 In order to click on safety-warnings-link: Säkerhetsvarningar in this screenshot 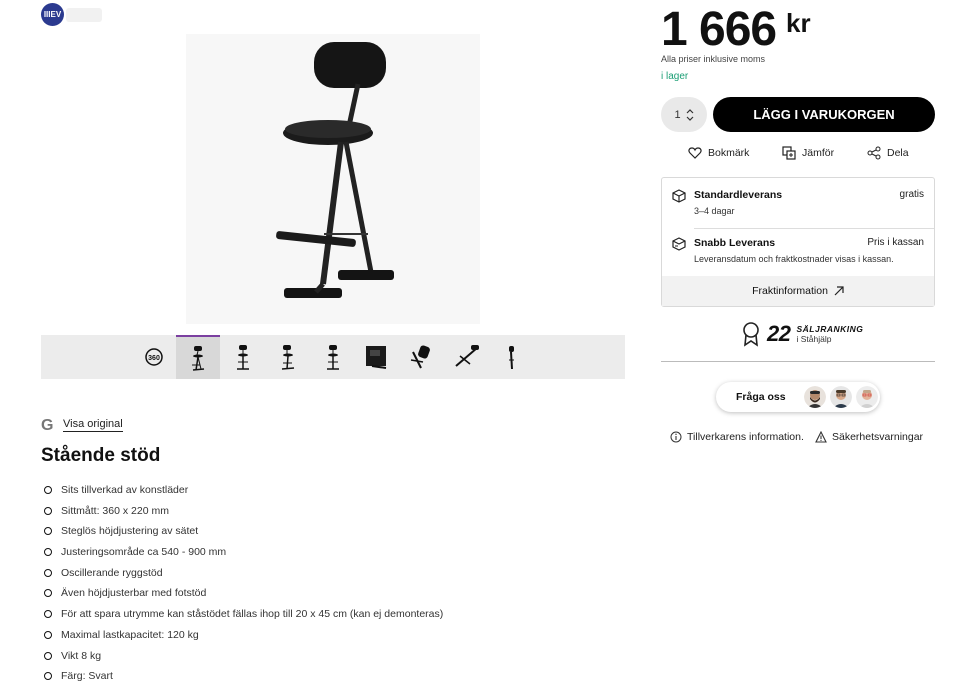, I will do `click(869, 437)`.